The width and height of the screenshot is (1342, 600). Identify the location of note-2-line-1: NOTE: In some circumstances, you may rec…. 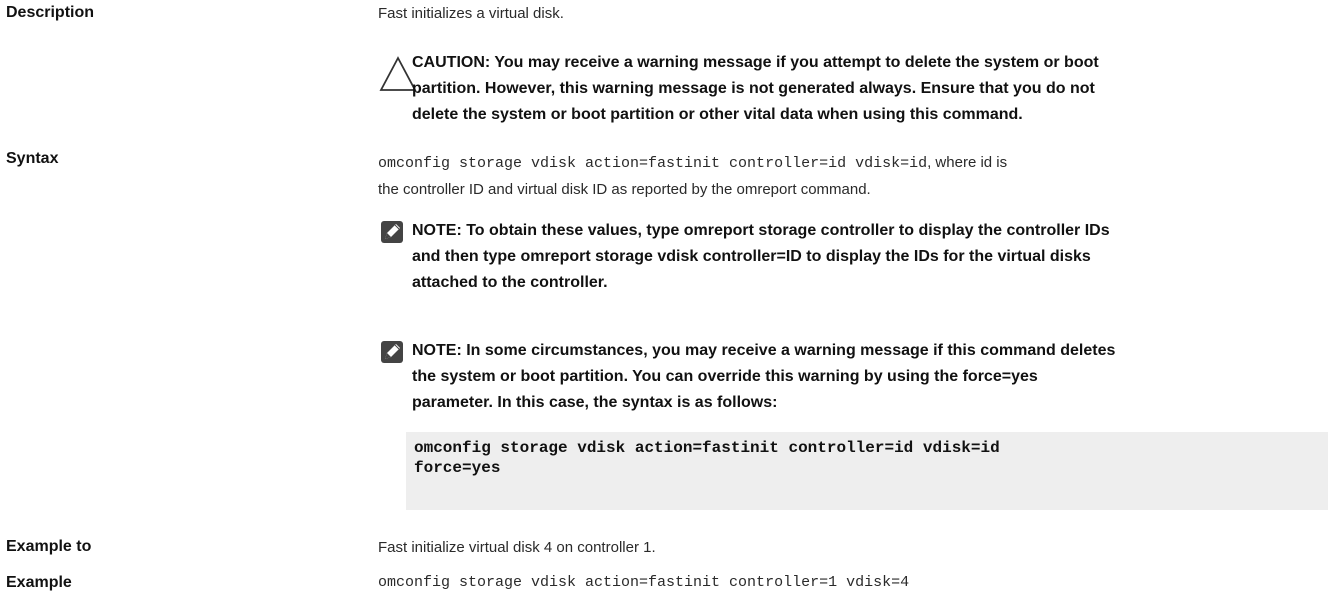
(764, 350).